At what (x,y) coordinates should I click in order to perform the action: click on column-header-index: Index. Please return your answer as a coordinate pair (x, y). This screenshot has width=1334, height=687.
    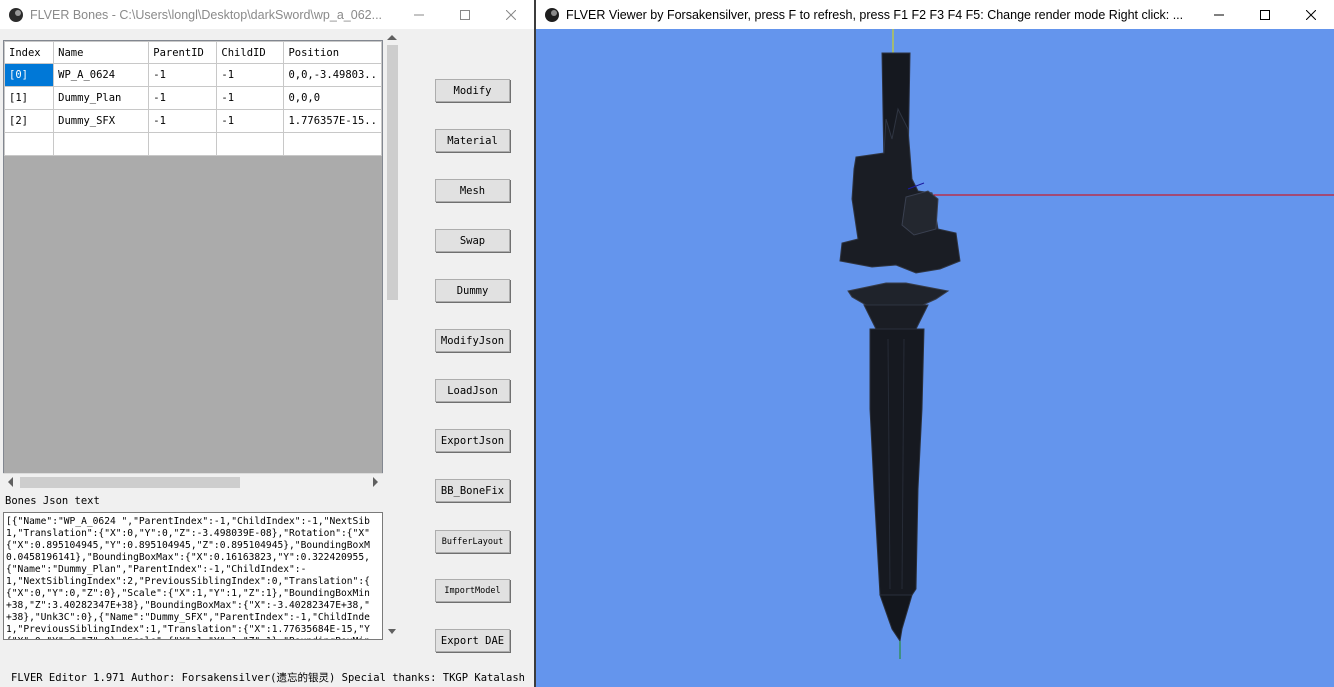
    Looking at the image, I should click on (29, 52).